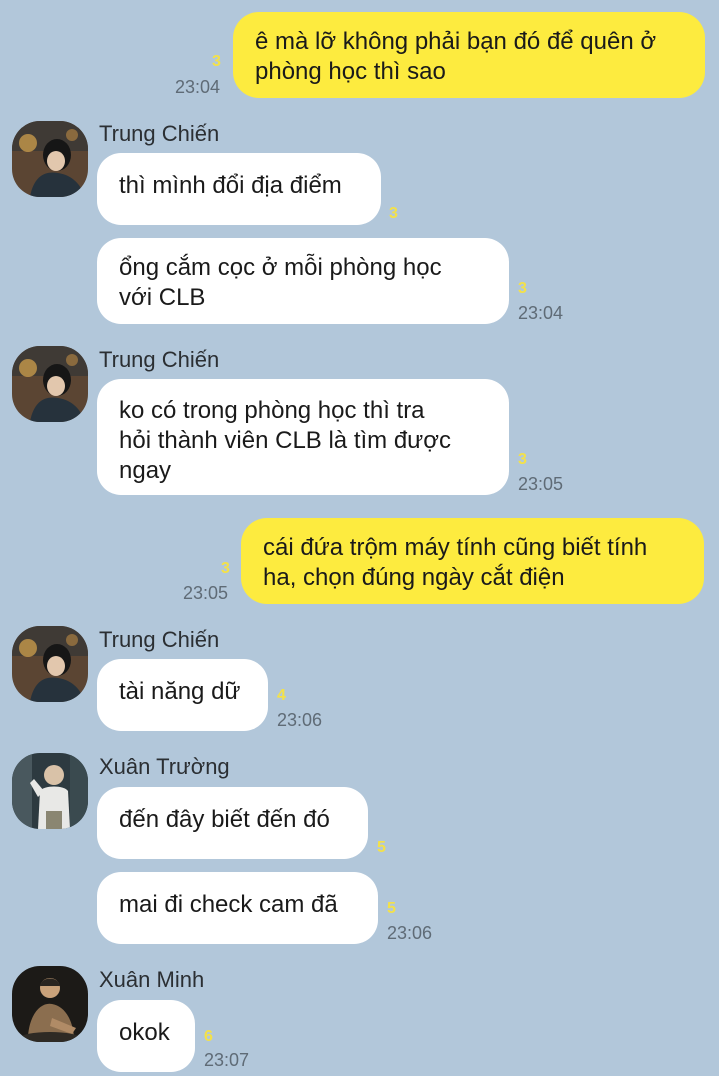 Image resolution: width=719 pixels, height=1076 pixels. Describe the element at coordinates (237, 908) in the screenshot. I see `their-message-bubble: mai đi check cam đã` at that location.